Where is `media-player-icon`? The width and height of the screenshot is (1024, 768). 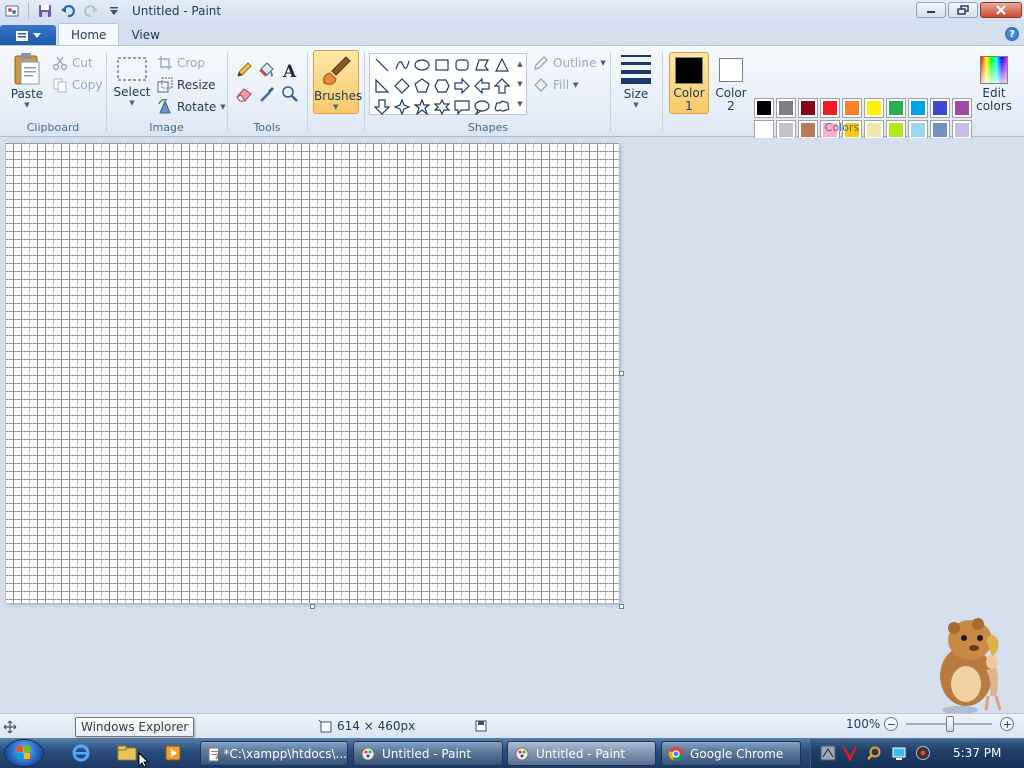
media-player-icon is located at coordinates (173, 753).